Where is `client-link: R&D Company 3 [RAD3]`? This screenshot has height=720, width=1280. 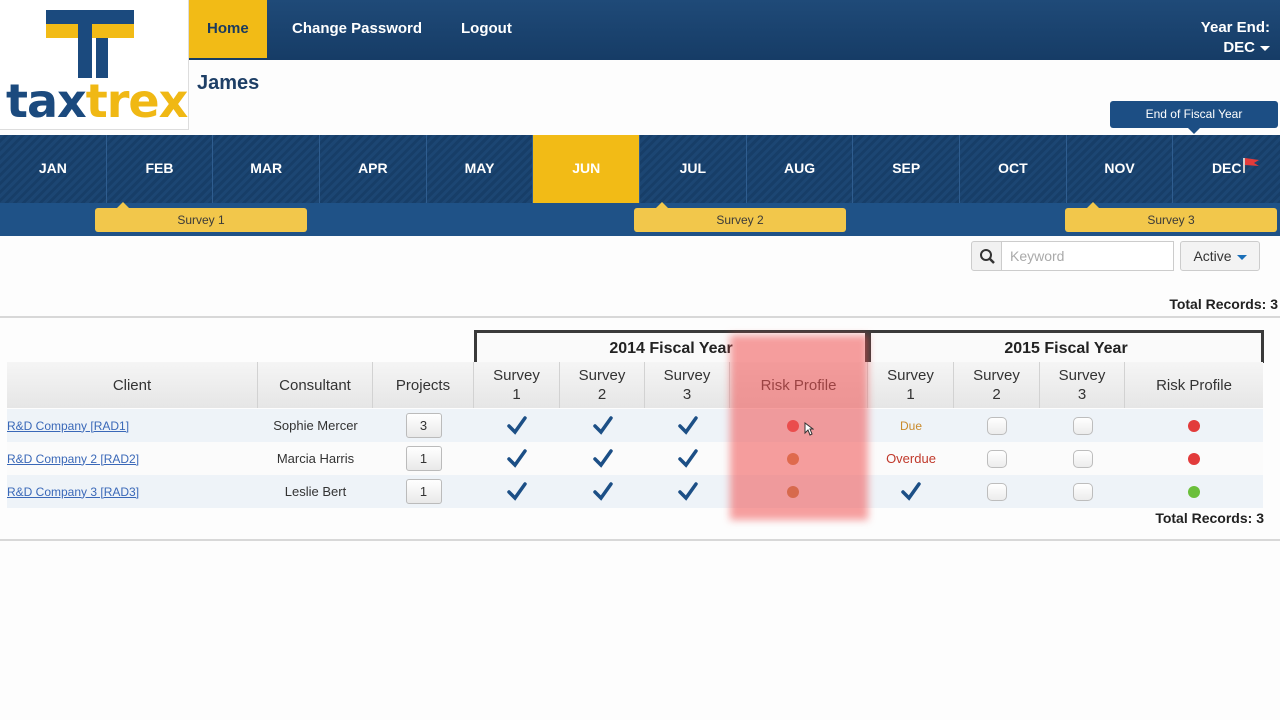
client-link: R&D Company 3 [RAD3] is located at coordinates (73, 492).